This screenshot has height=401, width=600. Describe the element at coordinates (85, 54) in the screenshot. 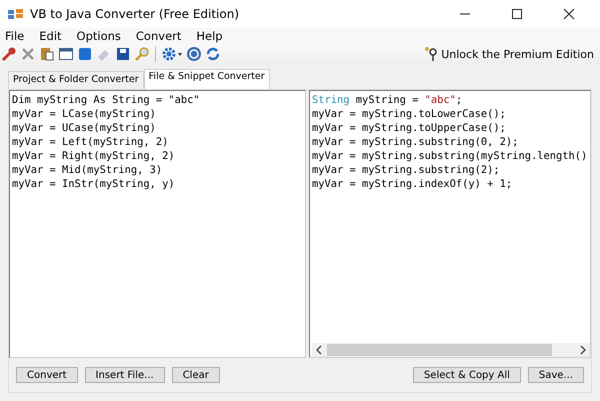

I see `square-icon` at that location.